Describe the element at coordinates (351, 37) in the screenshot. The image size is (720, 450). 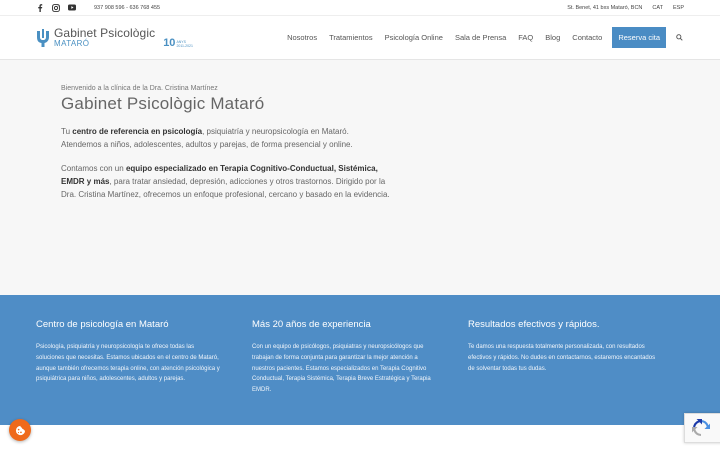
I see `nav-item-tratamientos: Tratamientos` at that location.